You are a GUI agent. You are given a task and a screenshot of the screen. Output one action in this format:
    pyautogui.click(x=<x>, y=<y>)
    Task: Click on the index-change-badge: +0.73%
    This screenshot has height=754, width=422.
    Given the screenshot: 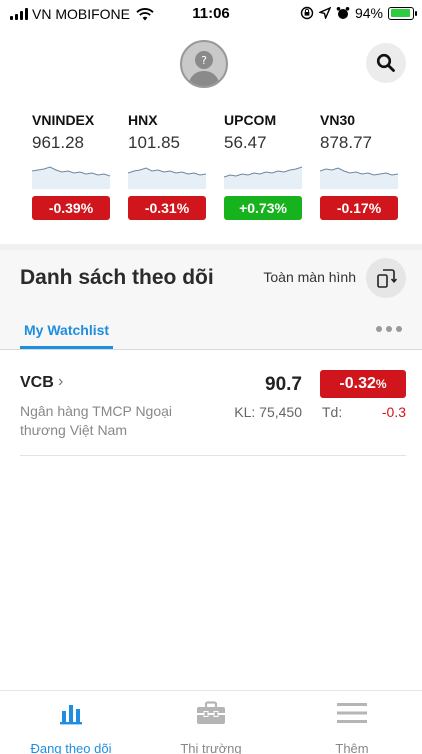 What is the action you would take?
    pyautogui.click(x=263, y=208)
    